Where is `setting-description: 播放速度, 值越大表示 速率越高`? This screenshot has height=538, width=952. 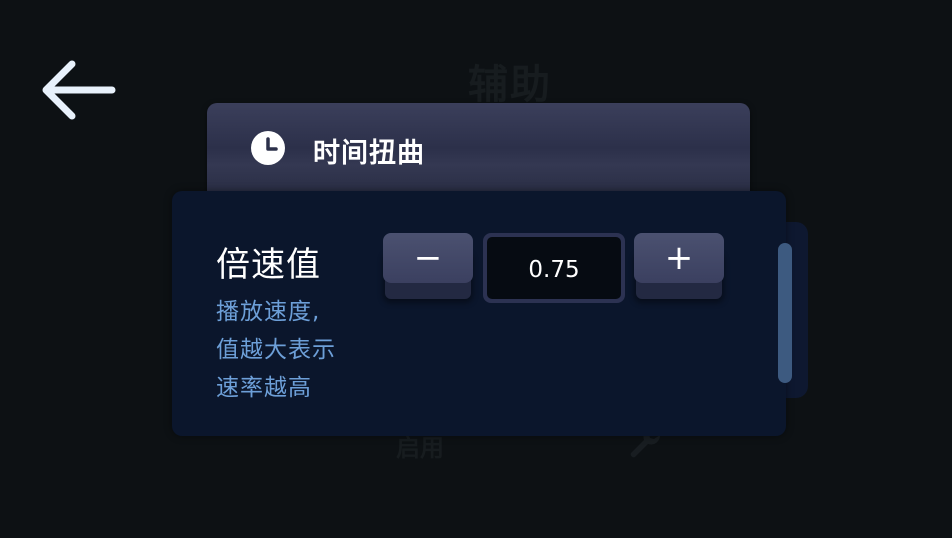 setting-description: 播放速度, 值越大表示 速率越高 is located at coordinates (296, 350).